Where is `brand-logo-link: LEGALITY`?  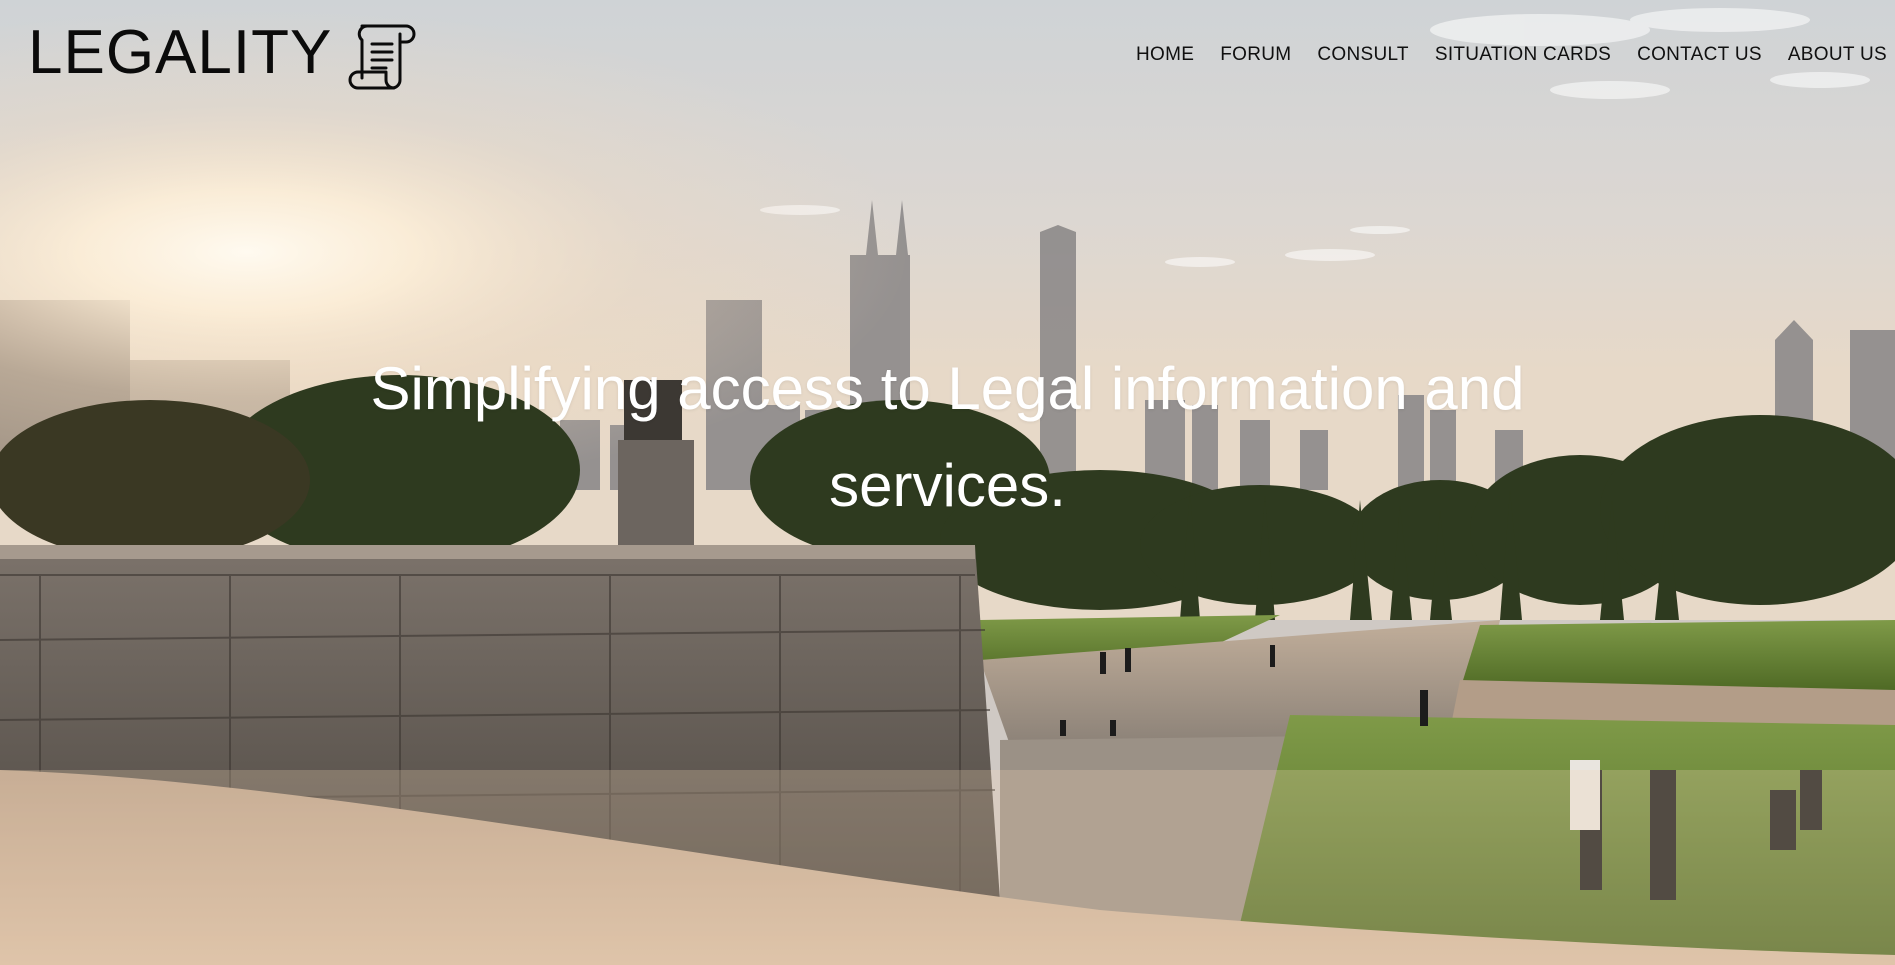 brand-logo-link: LEGALITY is located at coordinates (223, 53).